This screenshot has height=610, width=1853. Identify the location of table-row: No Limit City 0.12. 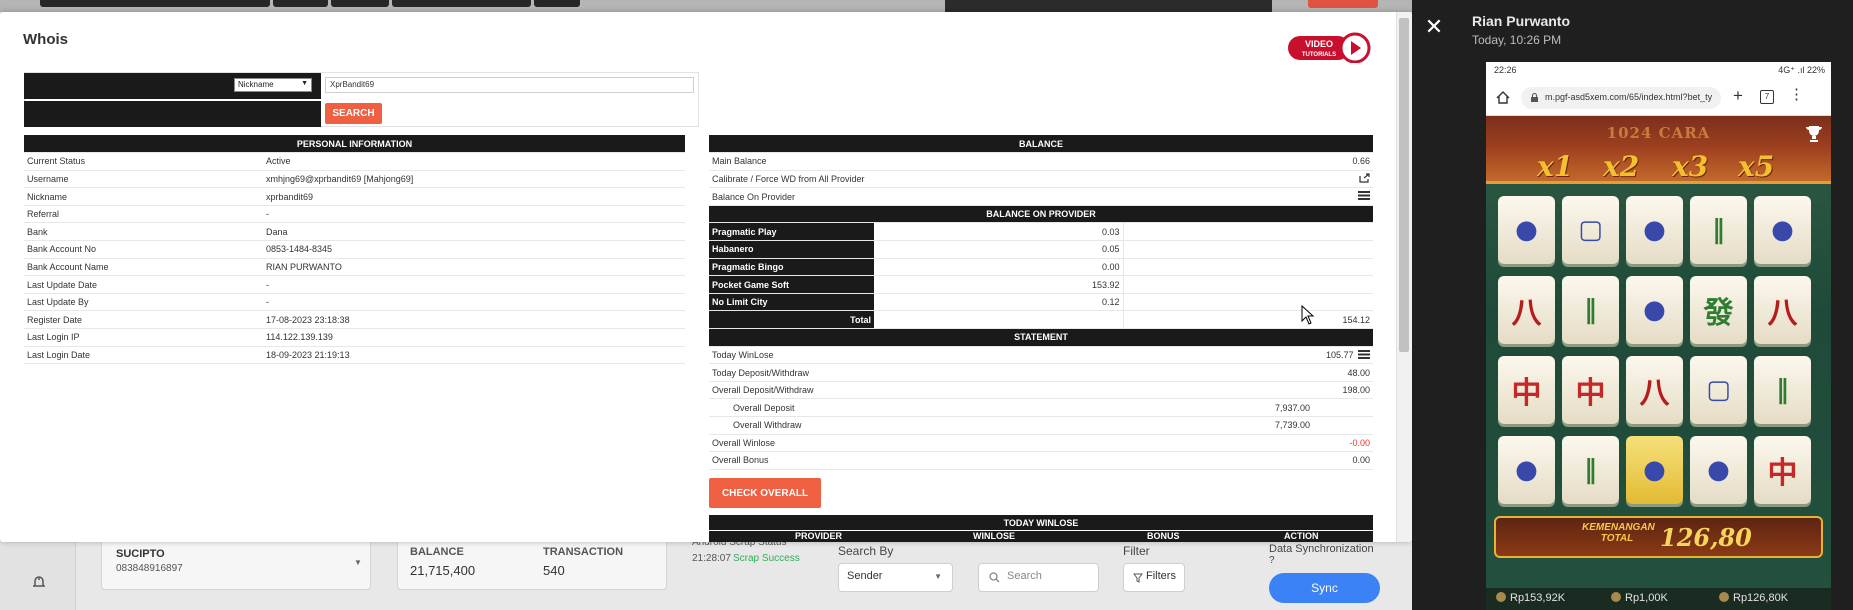
(1041, 302).